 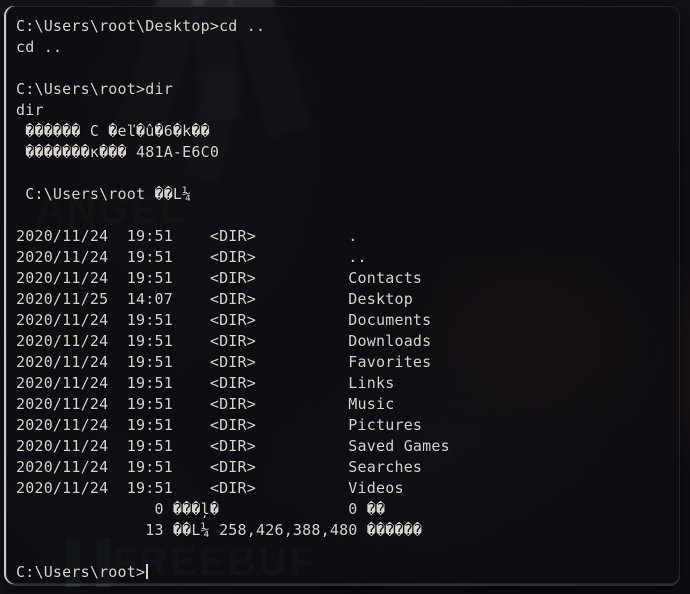 I want to click on console-line: 13 ��L¼ 258,426,388,480 ������, so click(x=219, y=530).